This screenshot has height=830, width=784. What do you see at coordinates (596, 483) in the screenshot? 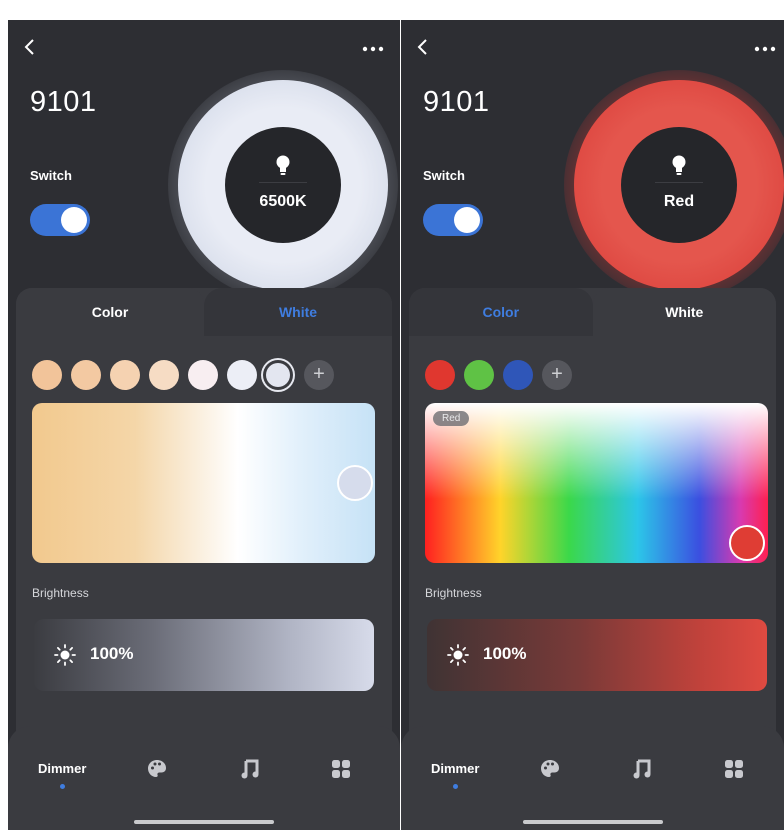
I see `color-picker: Red` at bounding box center [596, 483].